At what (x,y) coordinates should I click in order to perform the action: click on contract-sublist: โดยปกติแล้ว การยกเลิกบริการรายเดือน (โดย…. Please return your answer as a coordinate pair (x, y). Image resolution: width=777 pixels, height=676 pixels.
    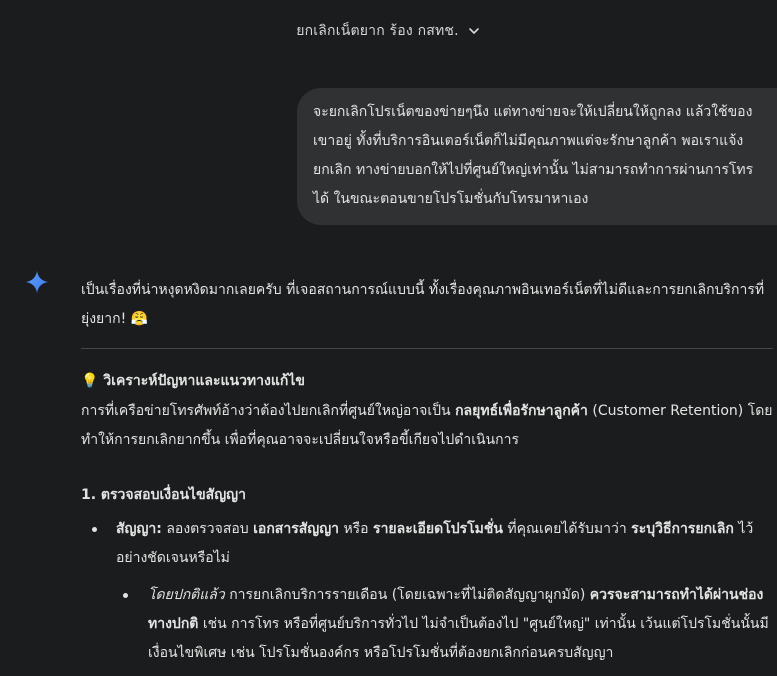
    Looking at the image, I should click on (444, 624).